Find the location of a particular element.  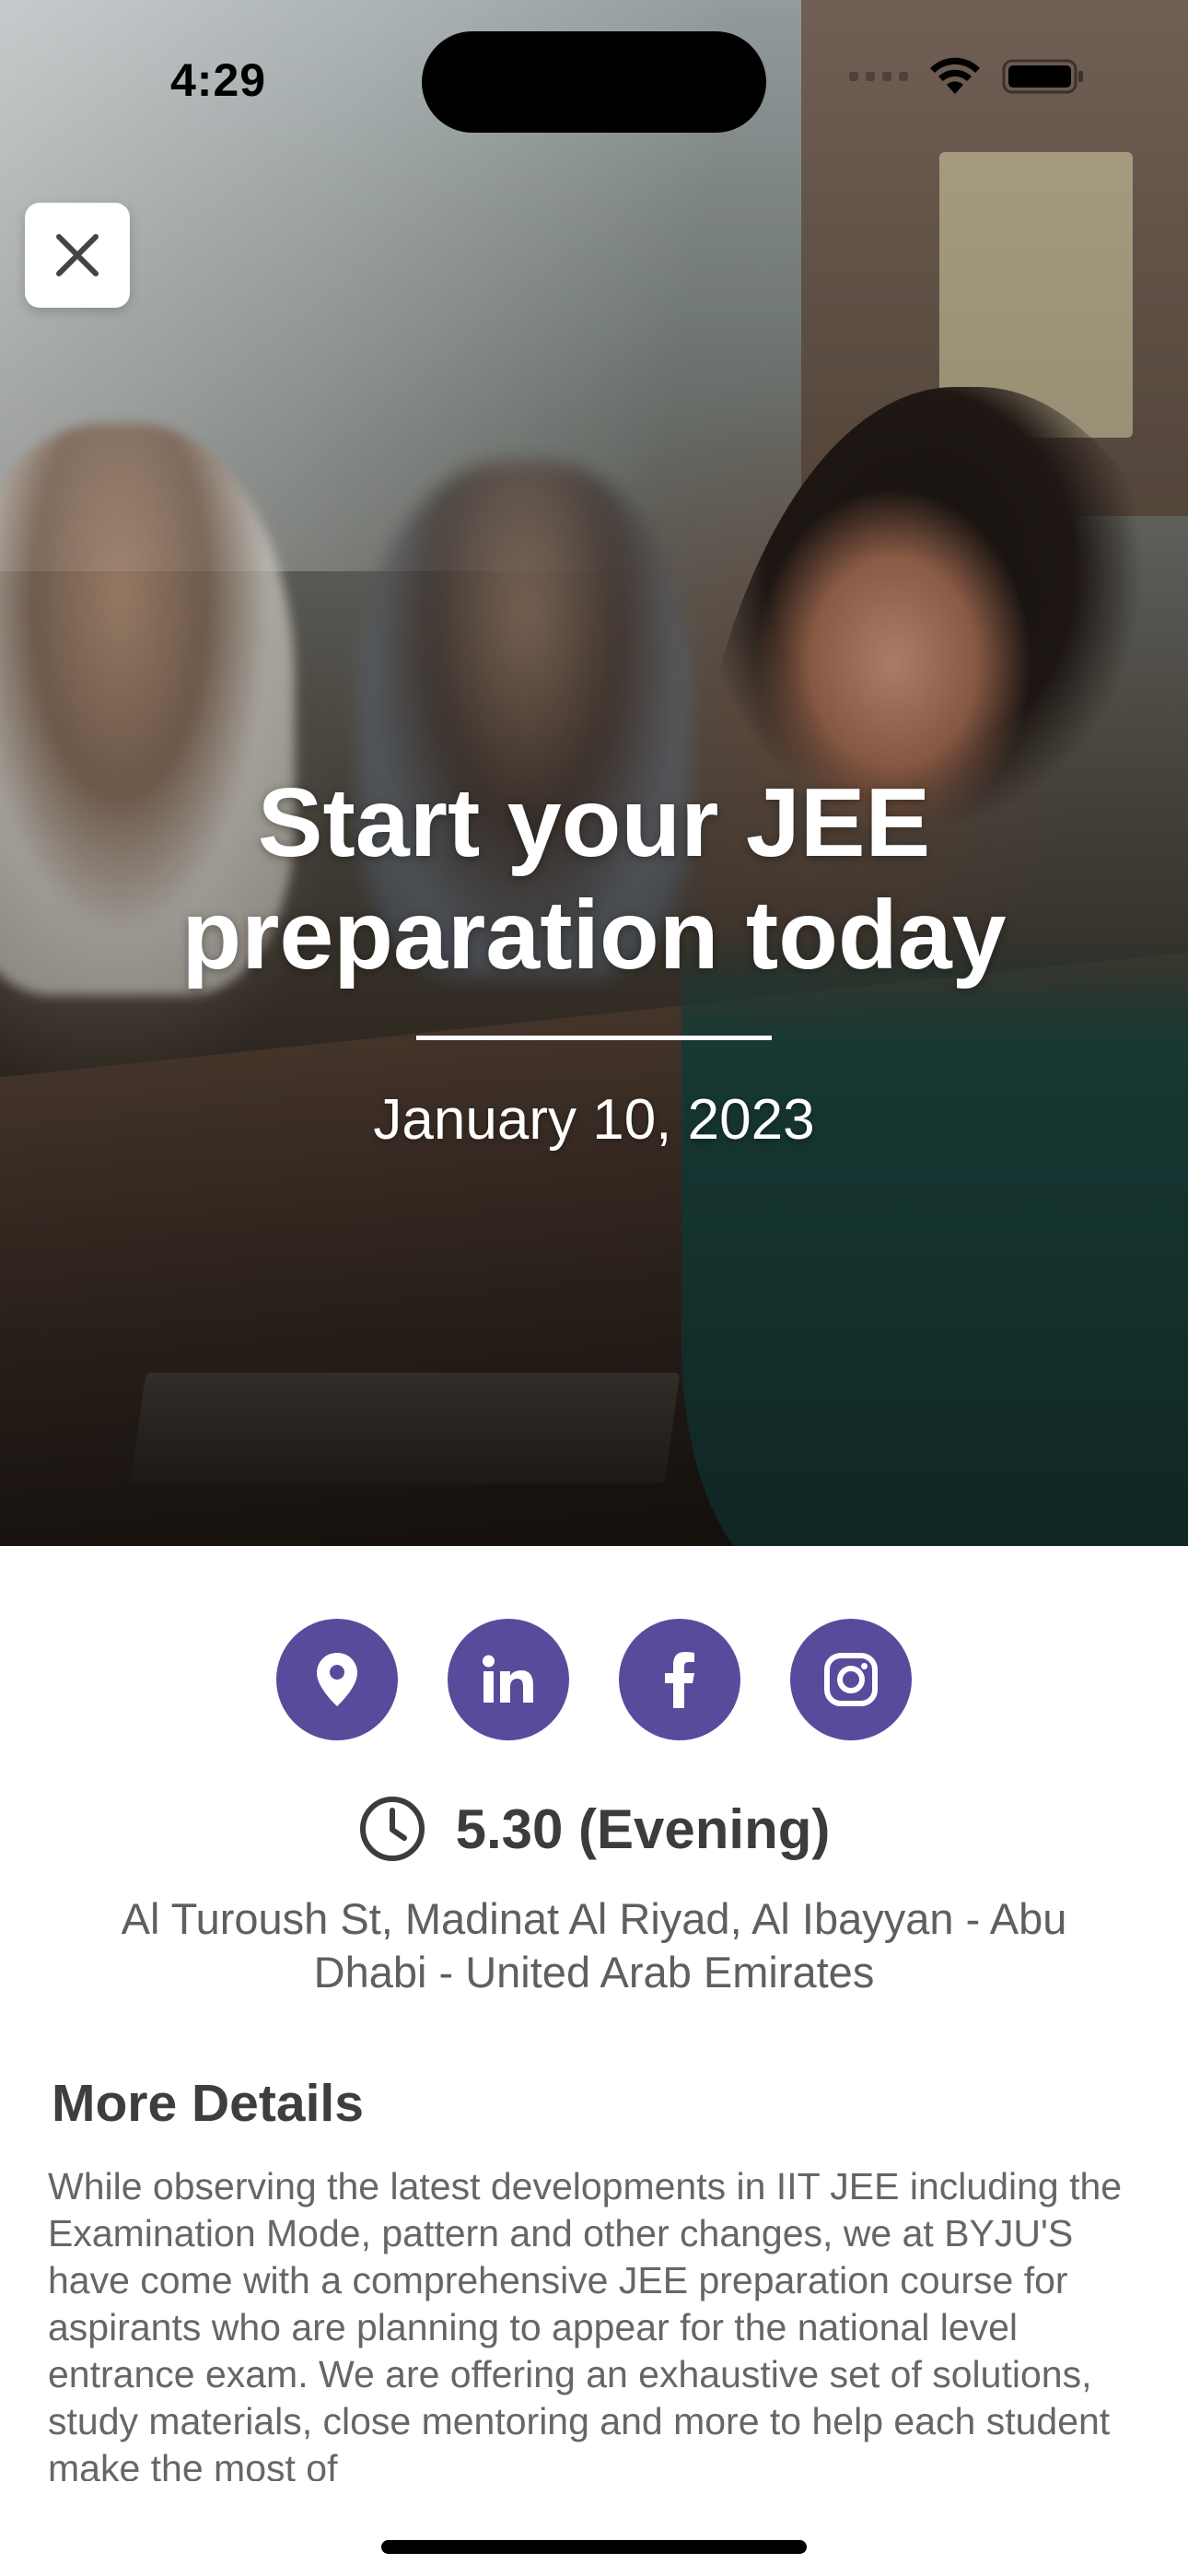

instagram-icon is located at coordinates (851, 1679).